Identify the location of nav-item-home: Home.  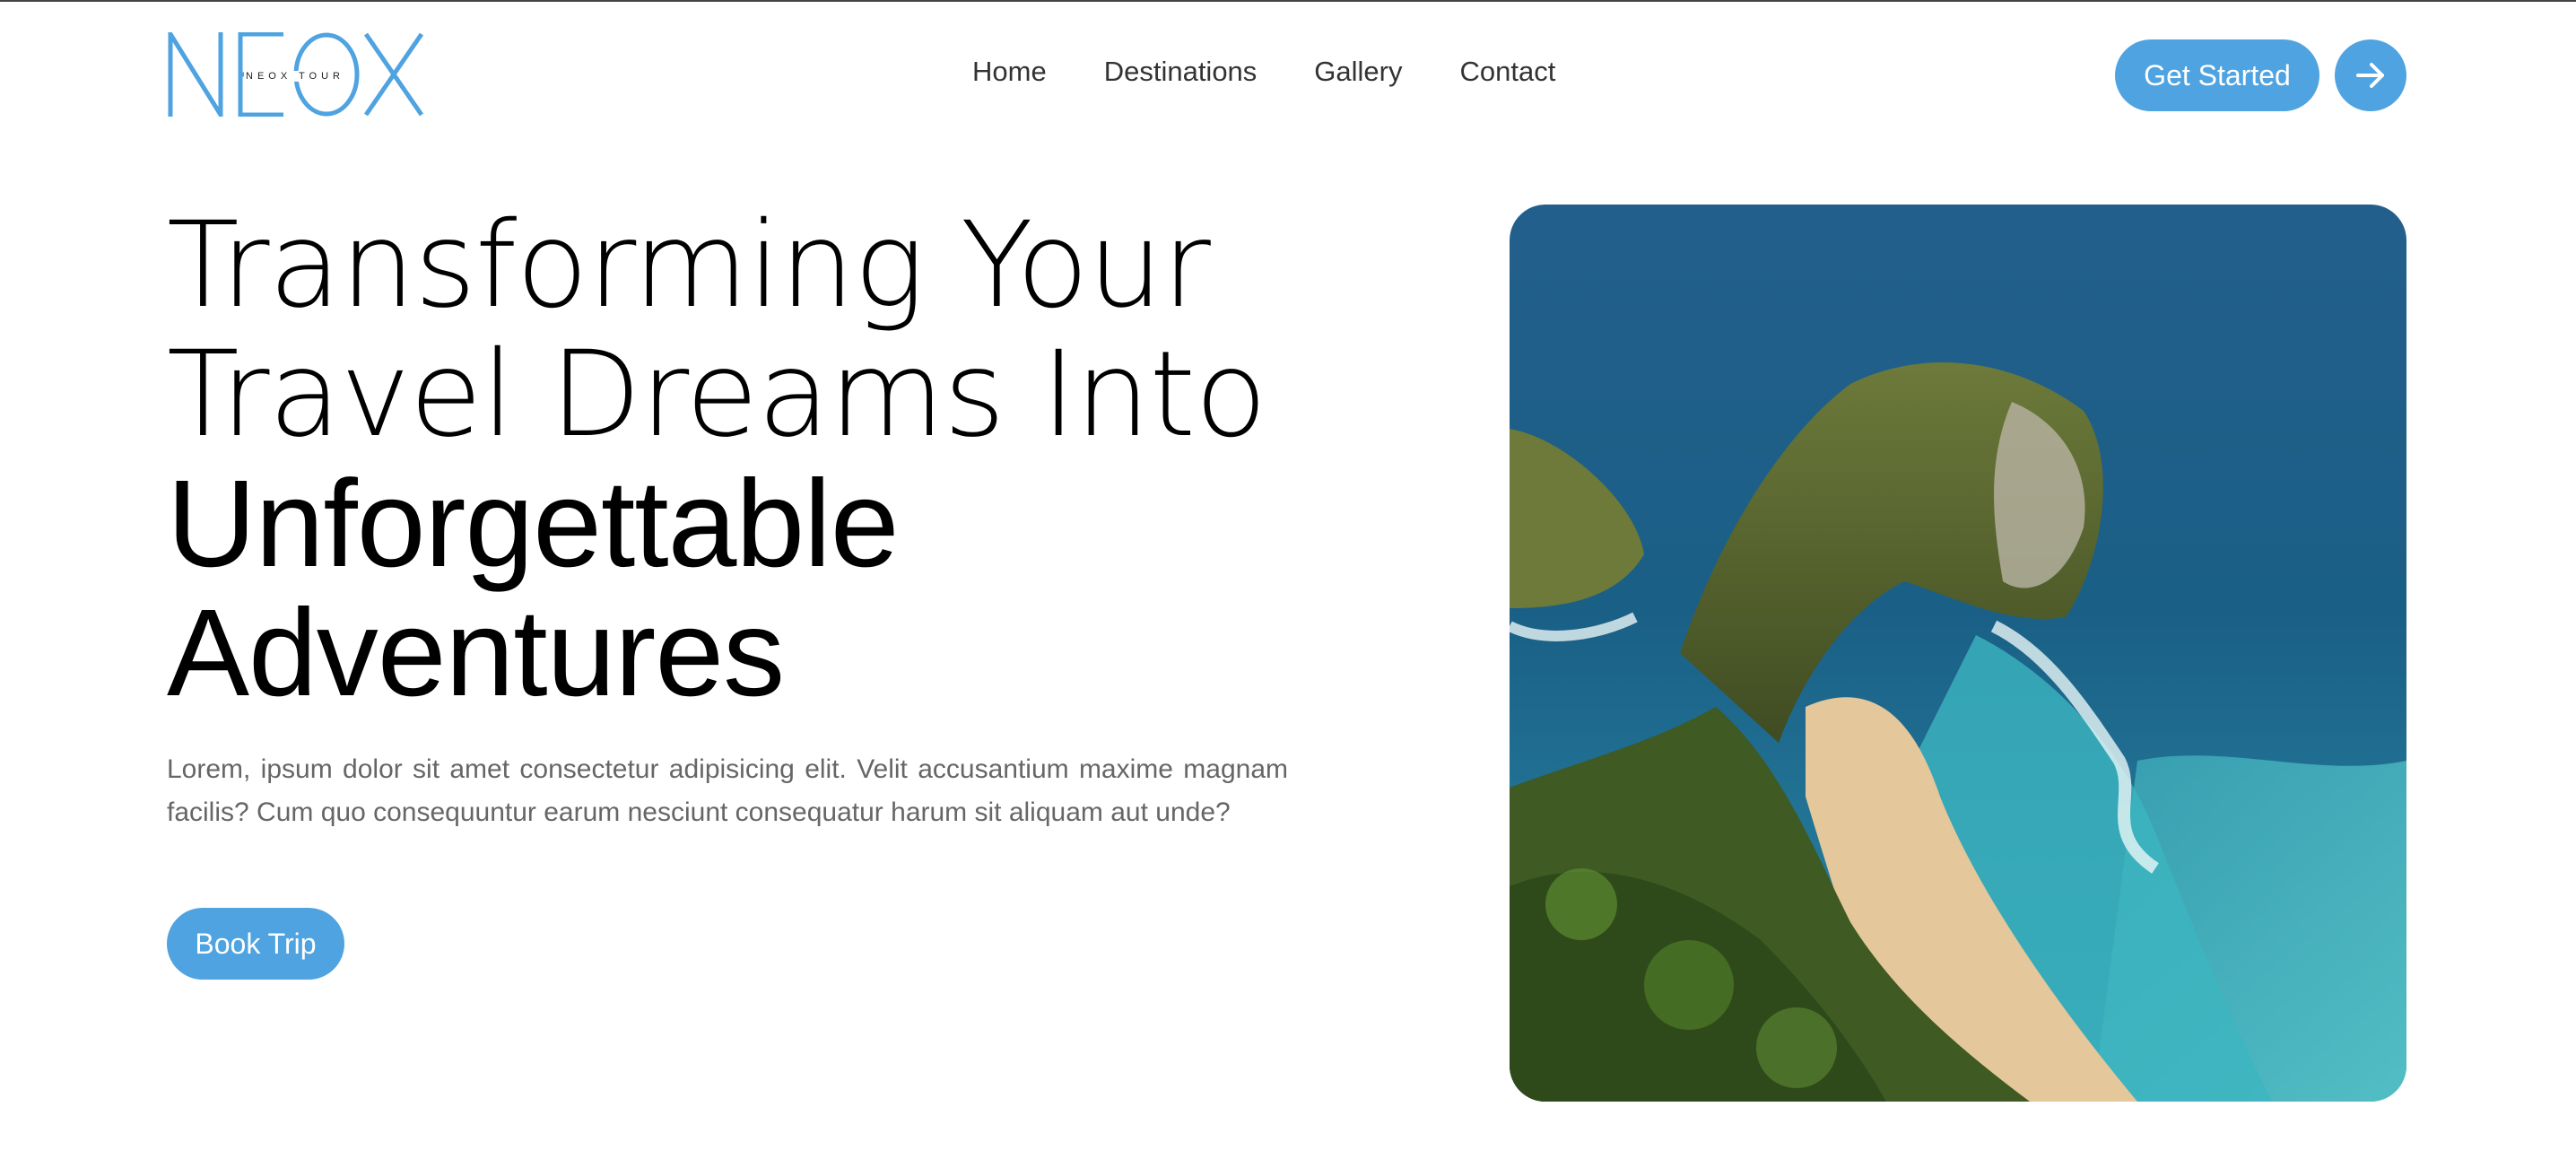
(1009, 72).